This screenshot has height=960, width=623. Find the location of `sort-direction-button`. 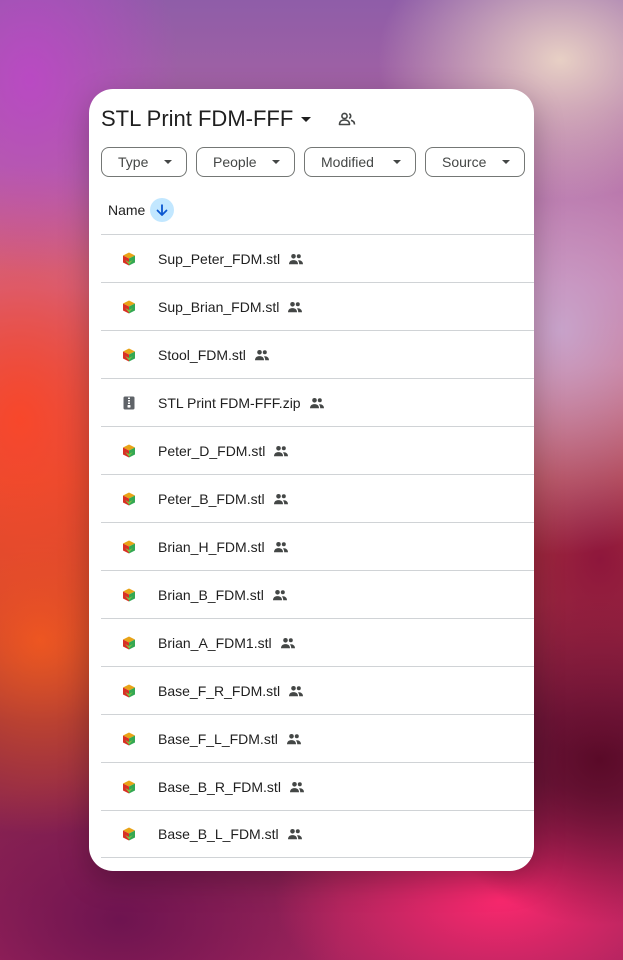

sort-direction-button is located at coordinates (162, 210).